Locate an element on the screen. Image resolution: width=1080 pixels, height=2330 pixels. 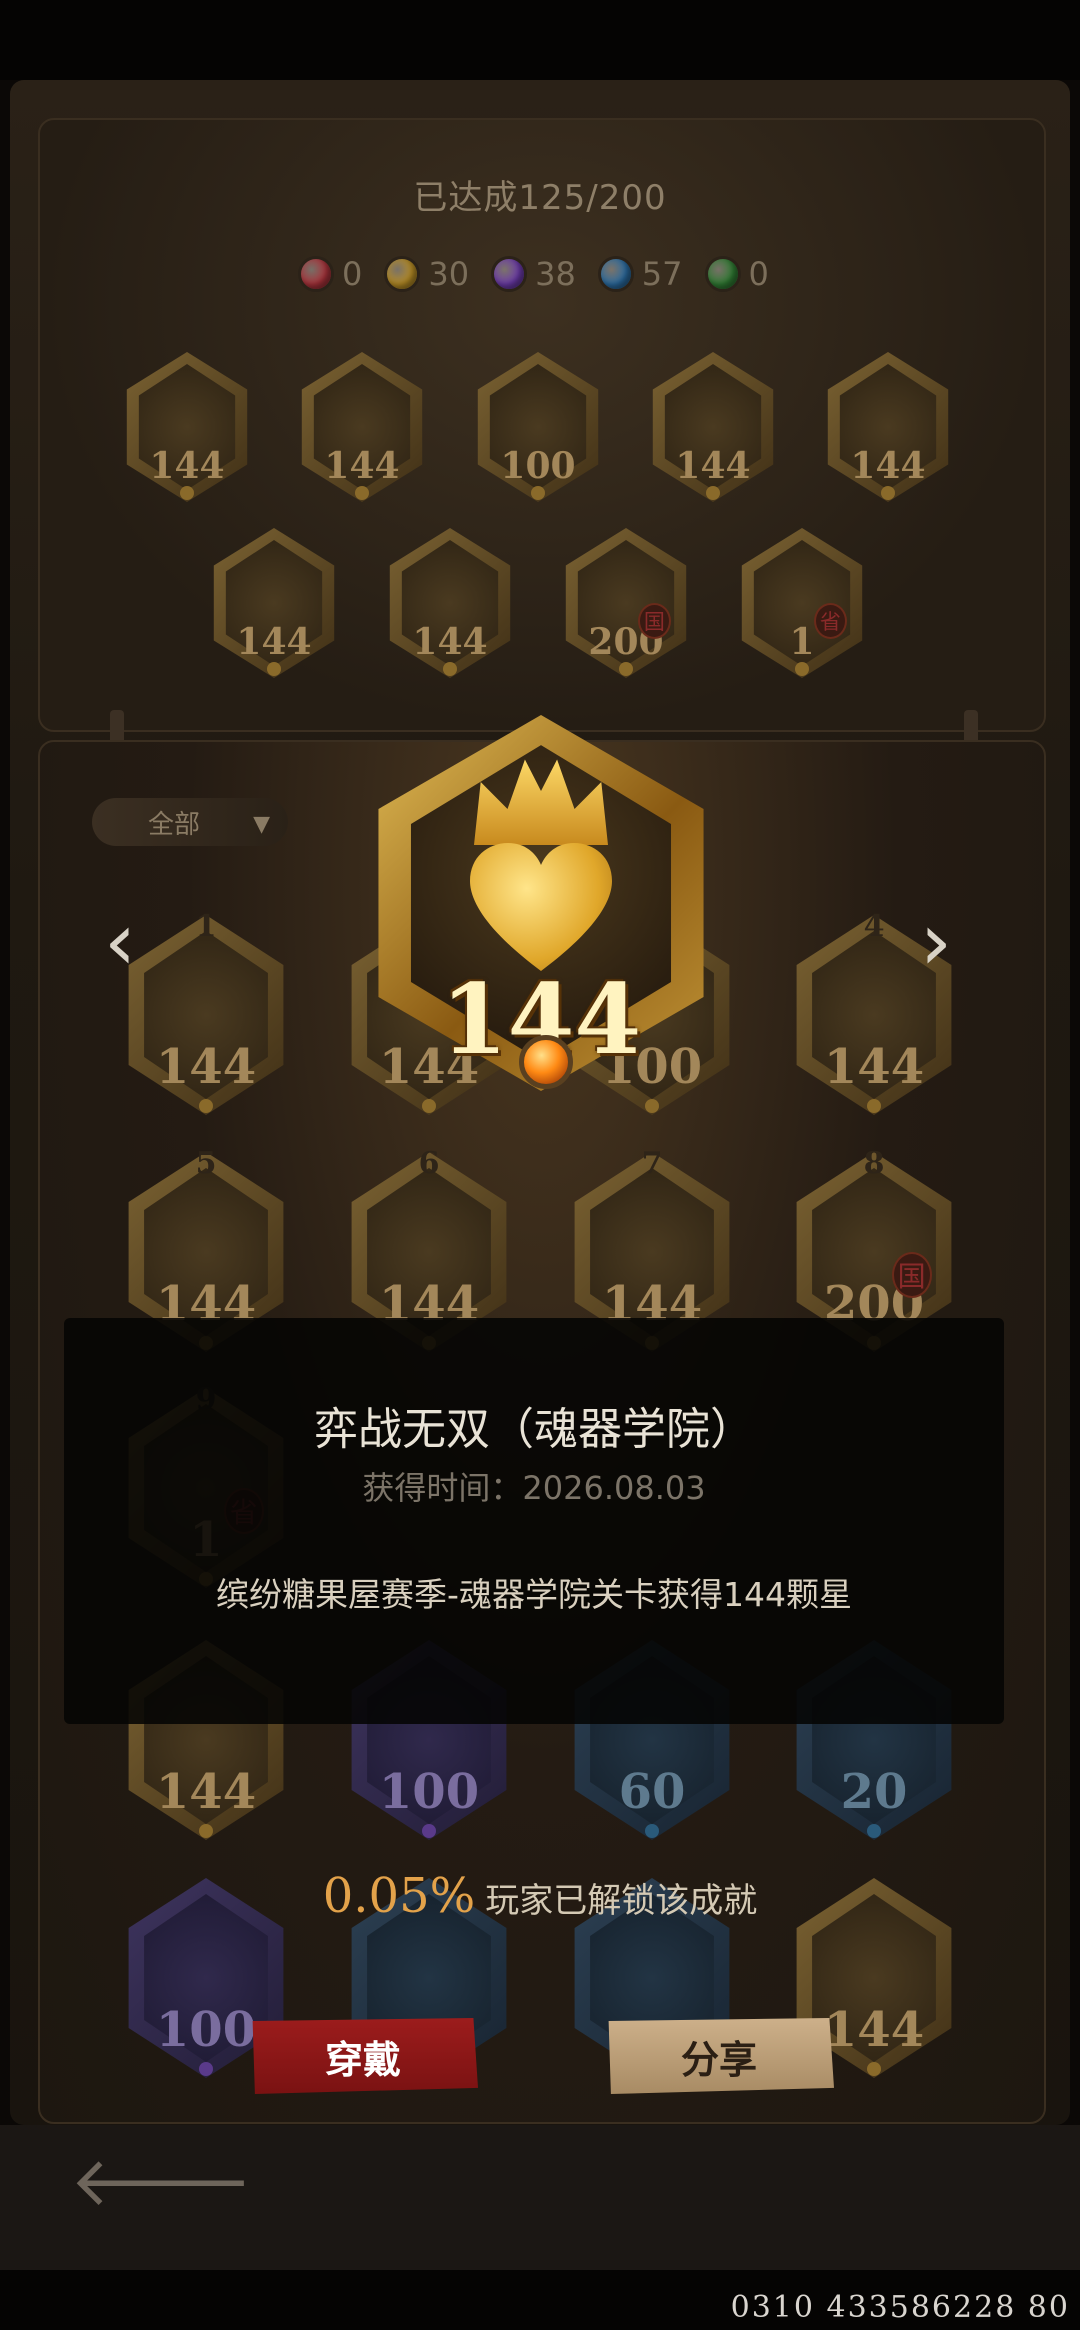
achievement-title: 弈战无双（魂器学院） is located at coordinates (534, 1429).